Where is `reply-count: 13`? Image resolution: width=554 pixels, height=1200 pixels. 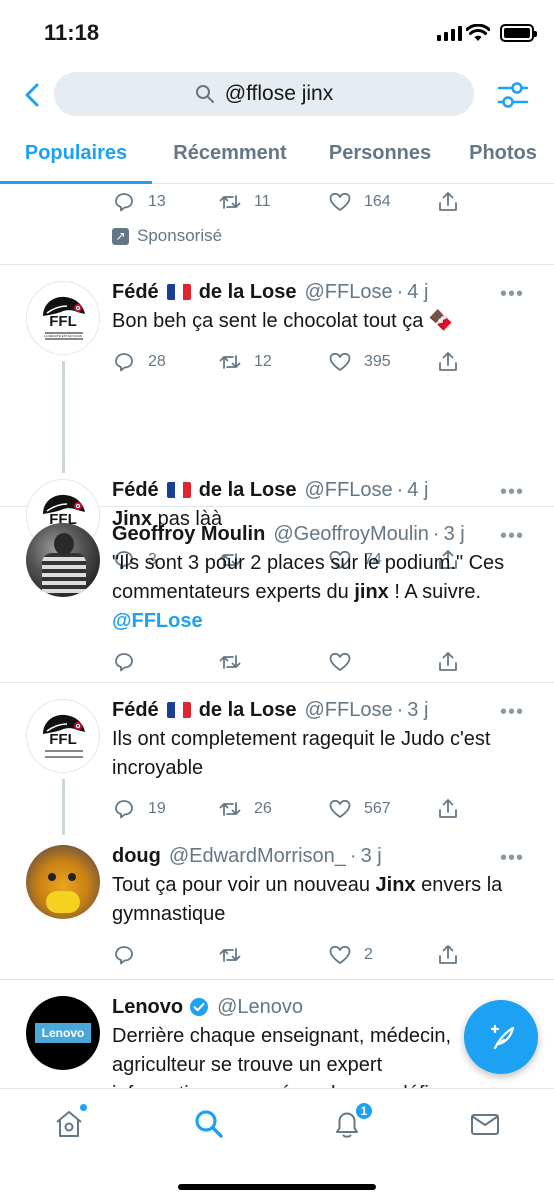 reply-count: 13 is located at coordinates (157, 201).